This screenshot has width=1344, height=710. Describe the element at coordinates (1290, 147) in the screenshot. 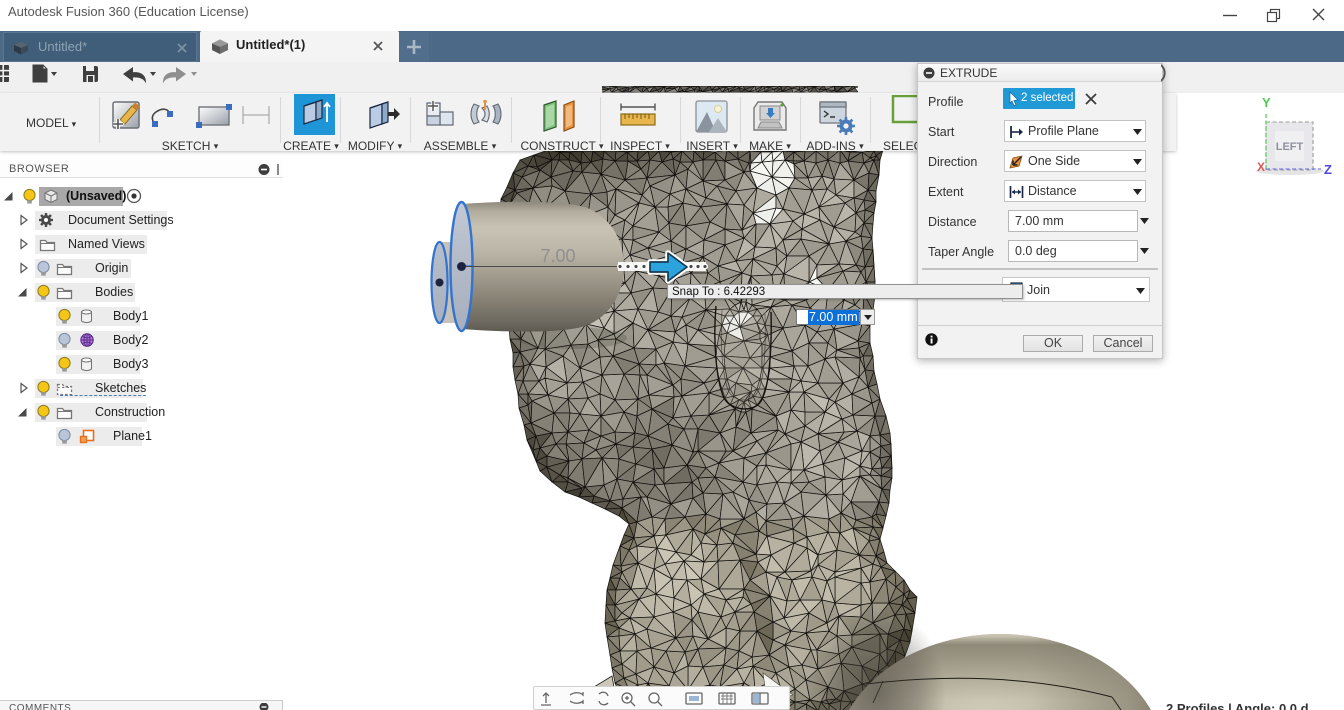

I see `svg-text: LEFT` at that location.